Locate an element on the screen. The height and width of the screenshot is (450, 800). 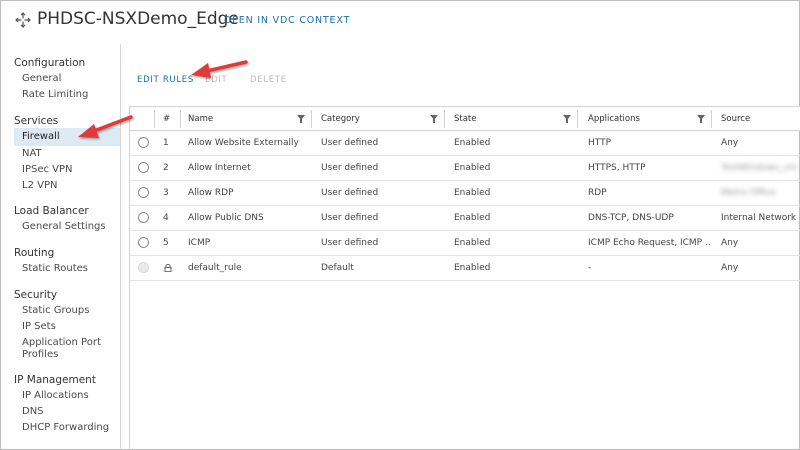
cell-number: 2 is located at coordinates (166, 168).